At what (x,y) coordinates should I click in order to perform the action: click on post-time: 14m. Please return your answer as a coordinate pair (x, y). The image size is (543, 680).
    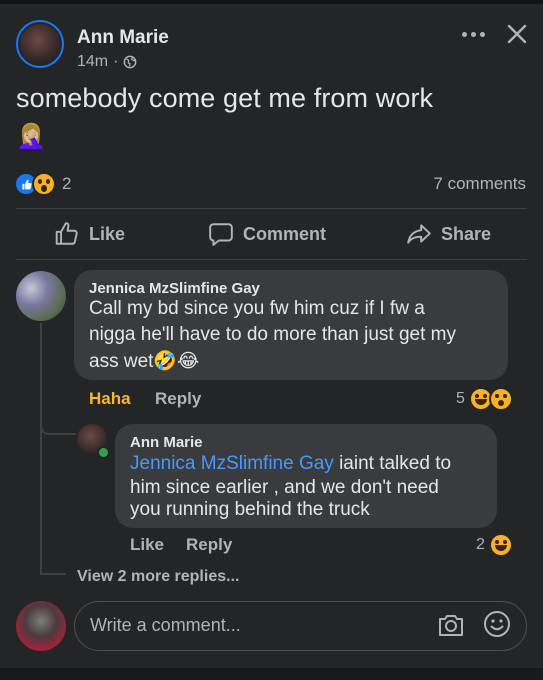
    Looking at the image, I should click on (92, 62).